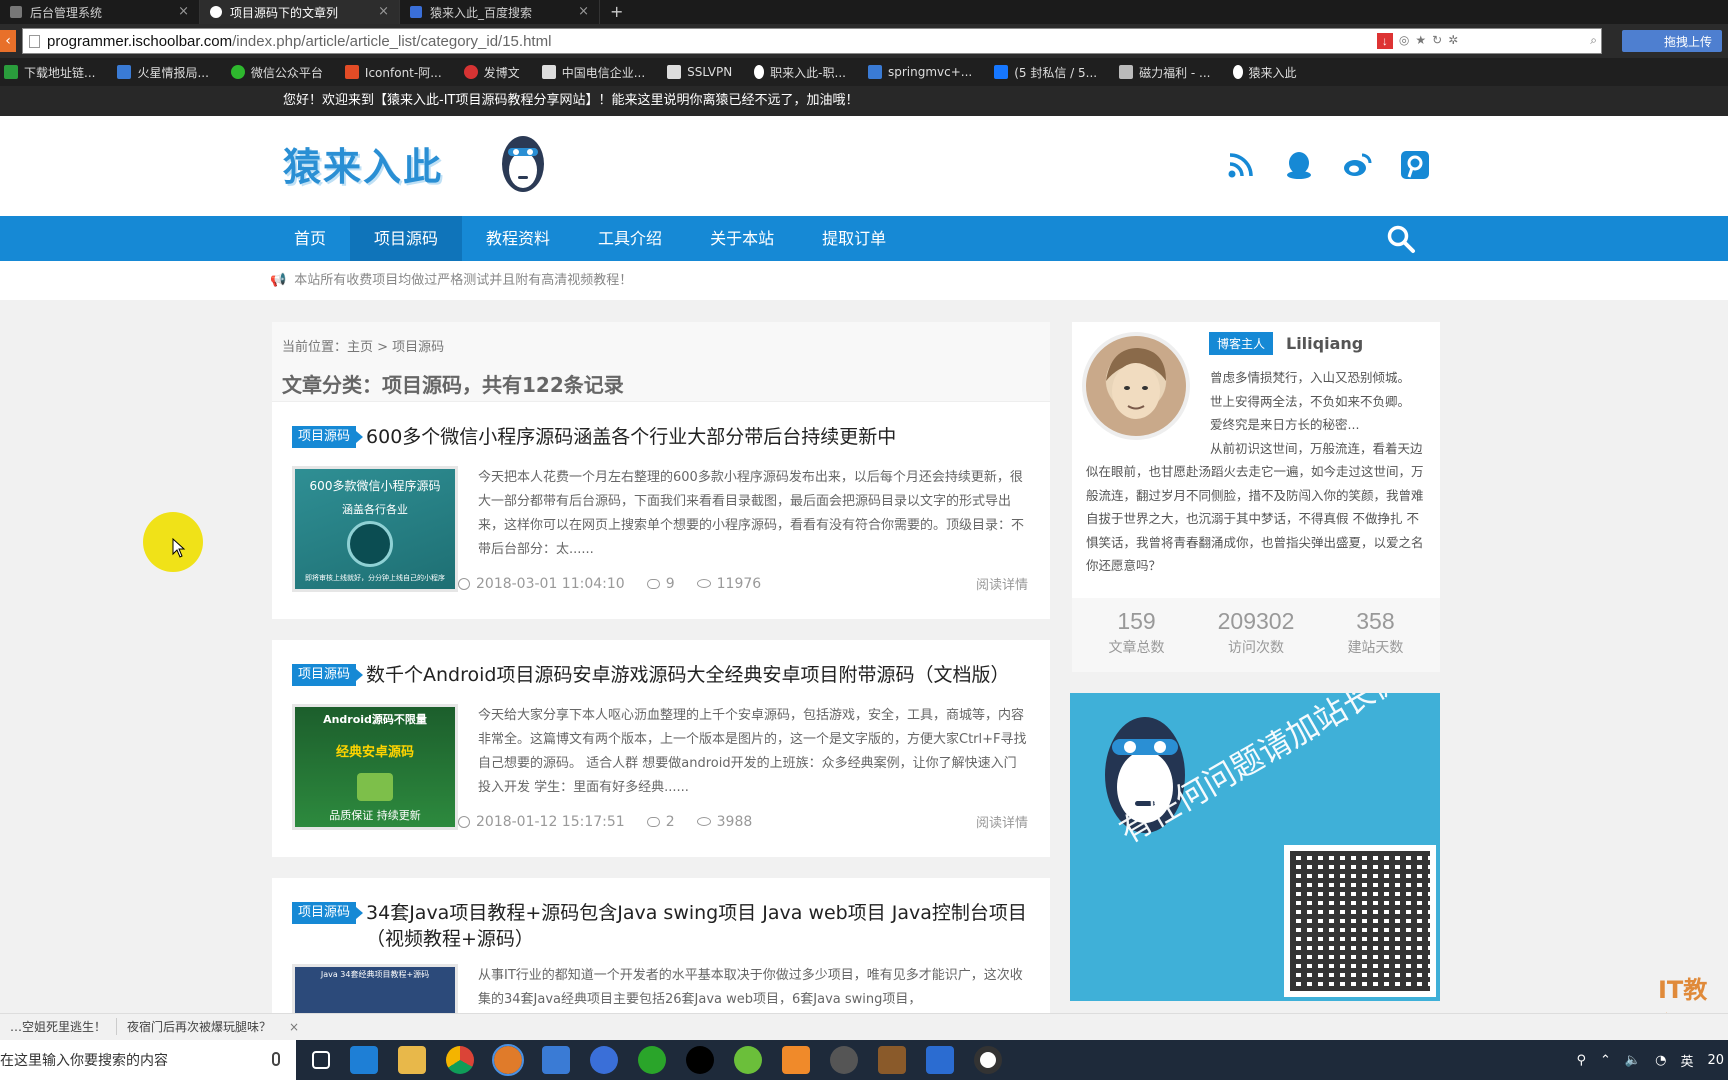 The width and height of the screenshot is (1728, 1080). What do you see at coordinates (1453, 41) in the screenshot?
I see `paw-icon: ✲` at bounding box center [1453, 41].